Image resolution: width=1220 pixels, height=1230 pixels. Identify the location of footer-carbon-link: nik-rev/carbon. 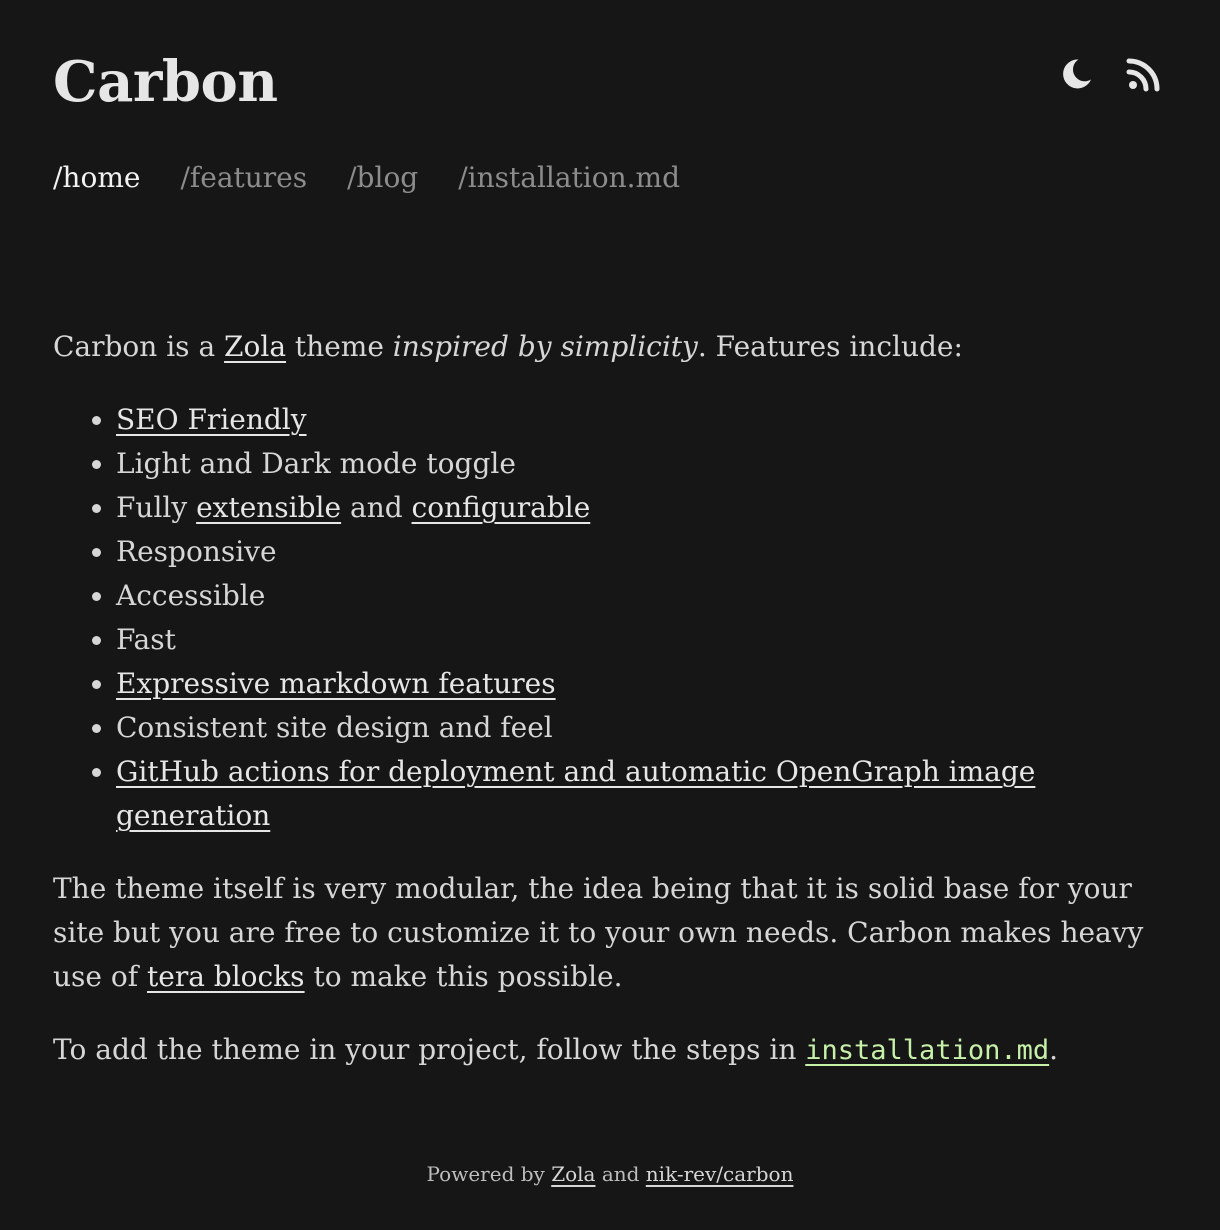
(720, 1174).